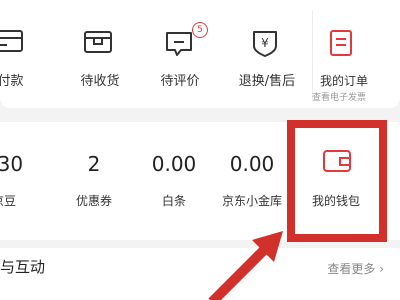 The width and height of the screenshot is (400, 300). I want to click on annotation-arrow, so click(245, 265).